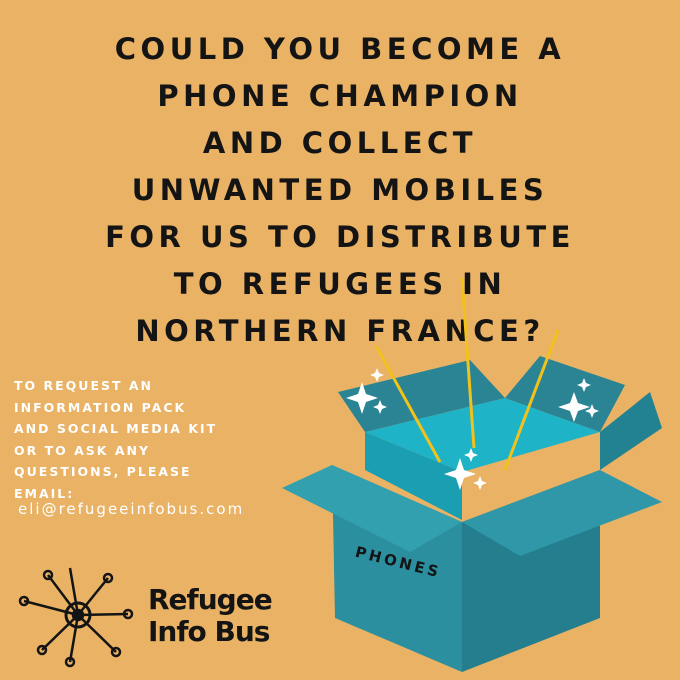  Describe the element at coordinates (76, 617) in the screenshot. I see `network-logo-icon` at that location.